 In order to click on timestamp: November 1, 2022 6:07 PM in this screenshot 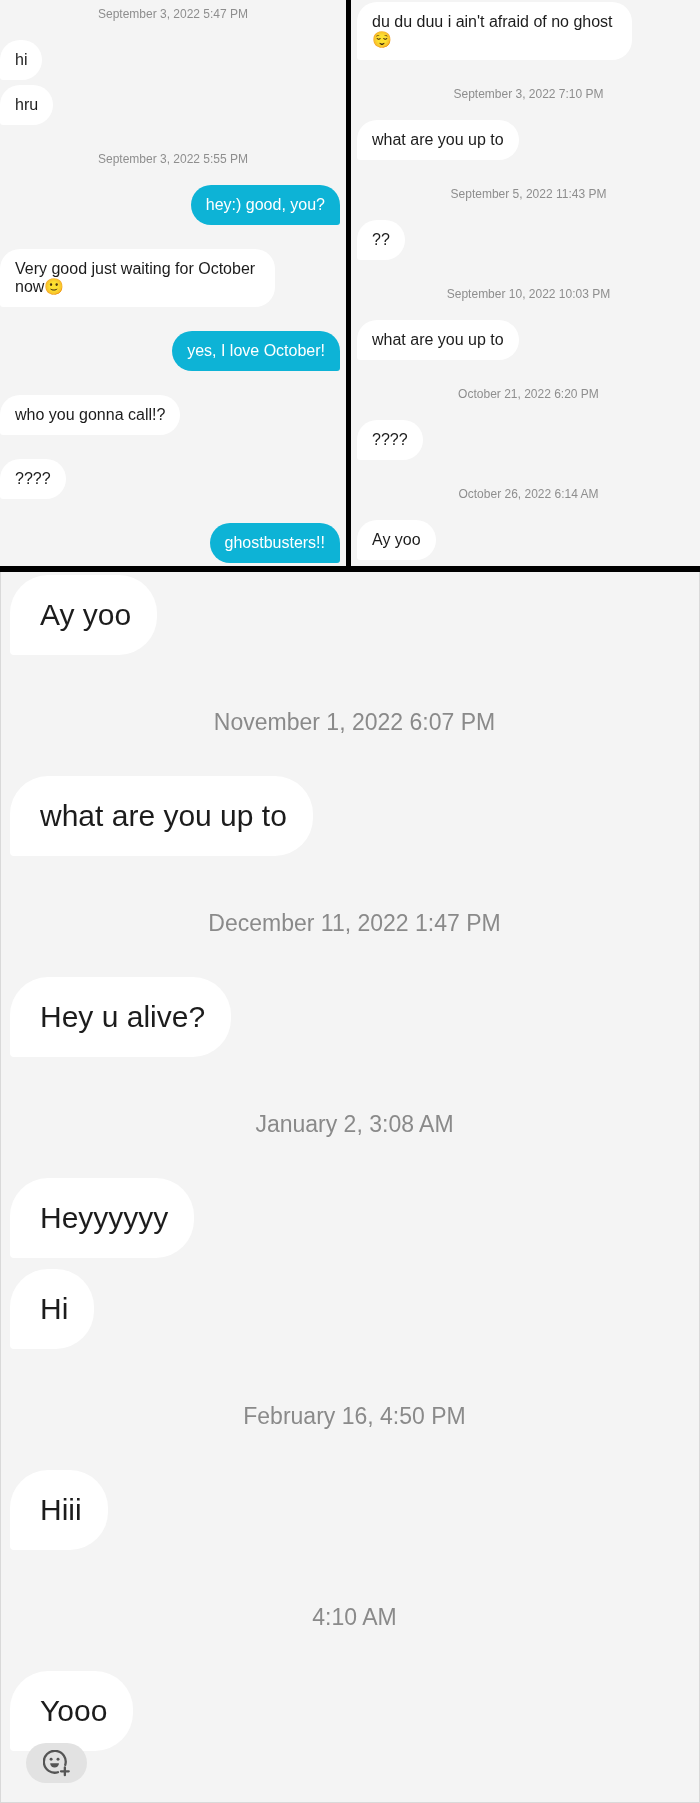, I will do `click(354, 722)`.